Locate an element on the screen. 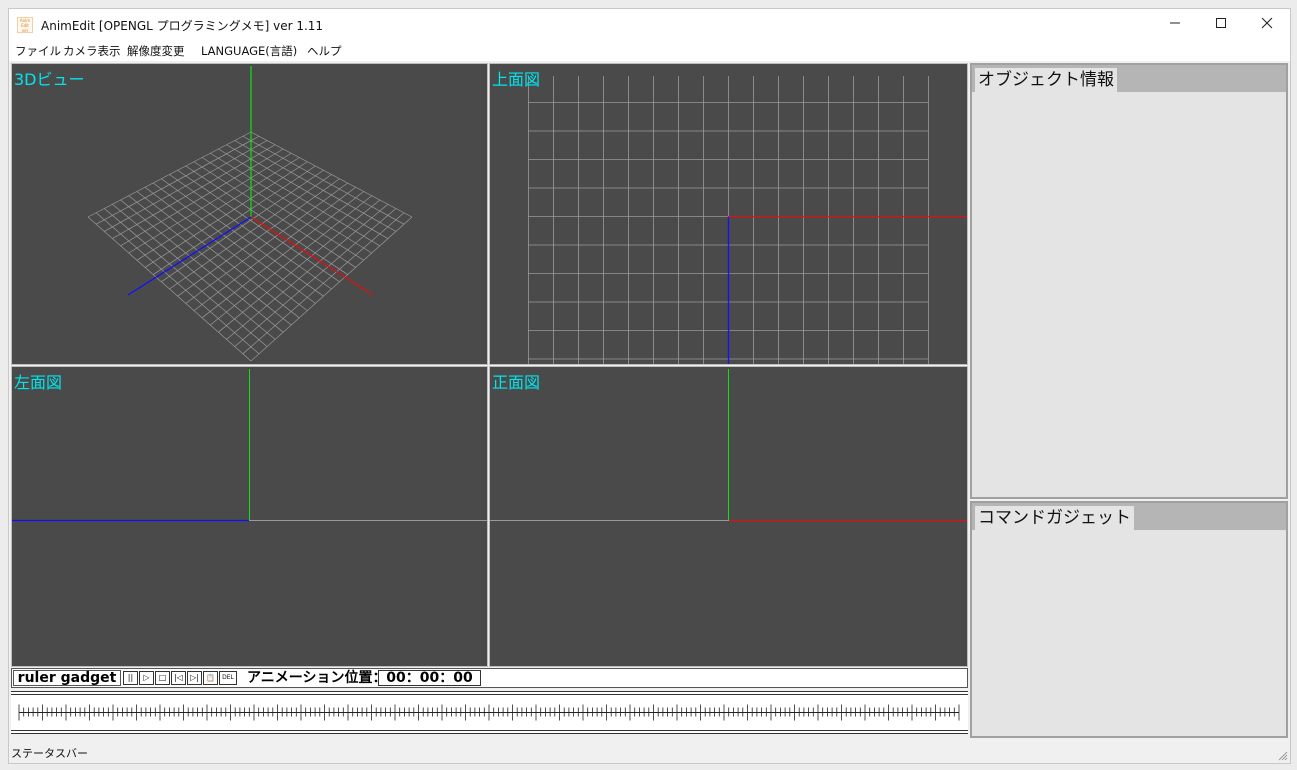  minimize-button is located at coordinates (1175, 25).